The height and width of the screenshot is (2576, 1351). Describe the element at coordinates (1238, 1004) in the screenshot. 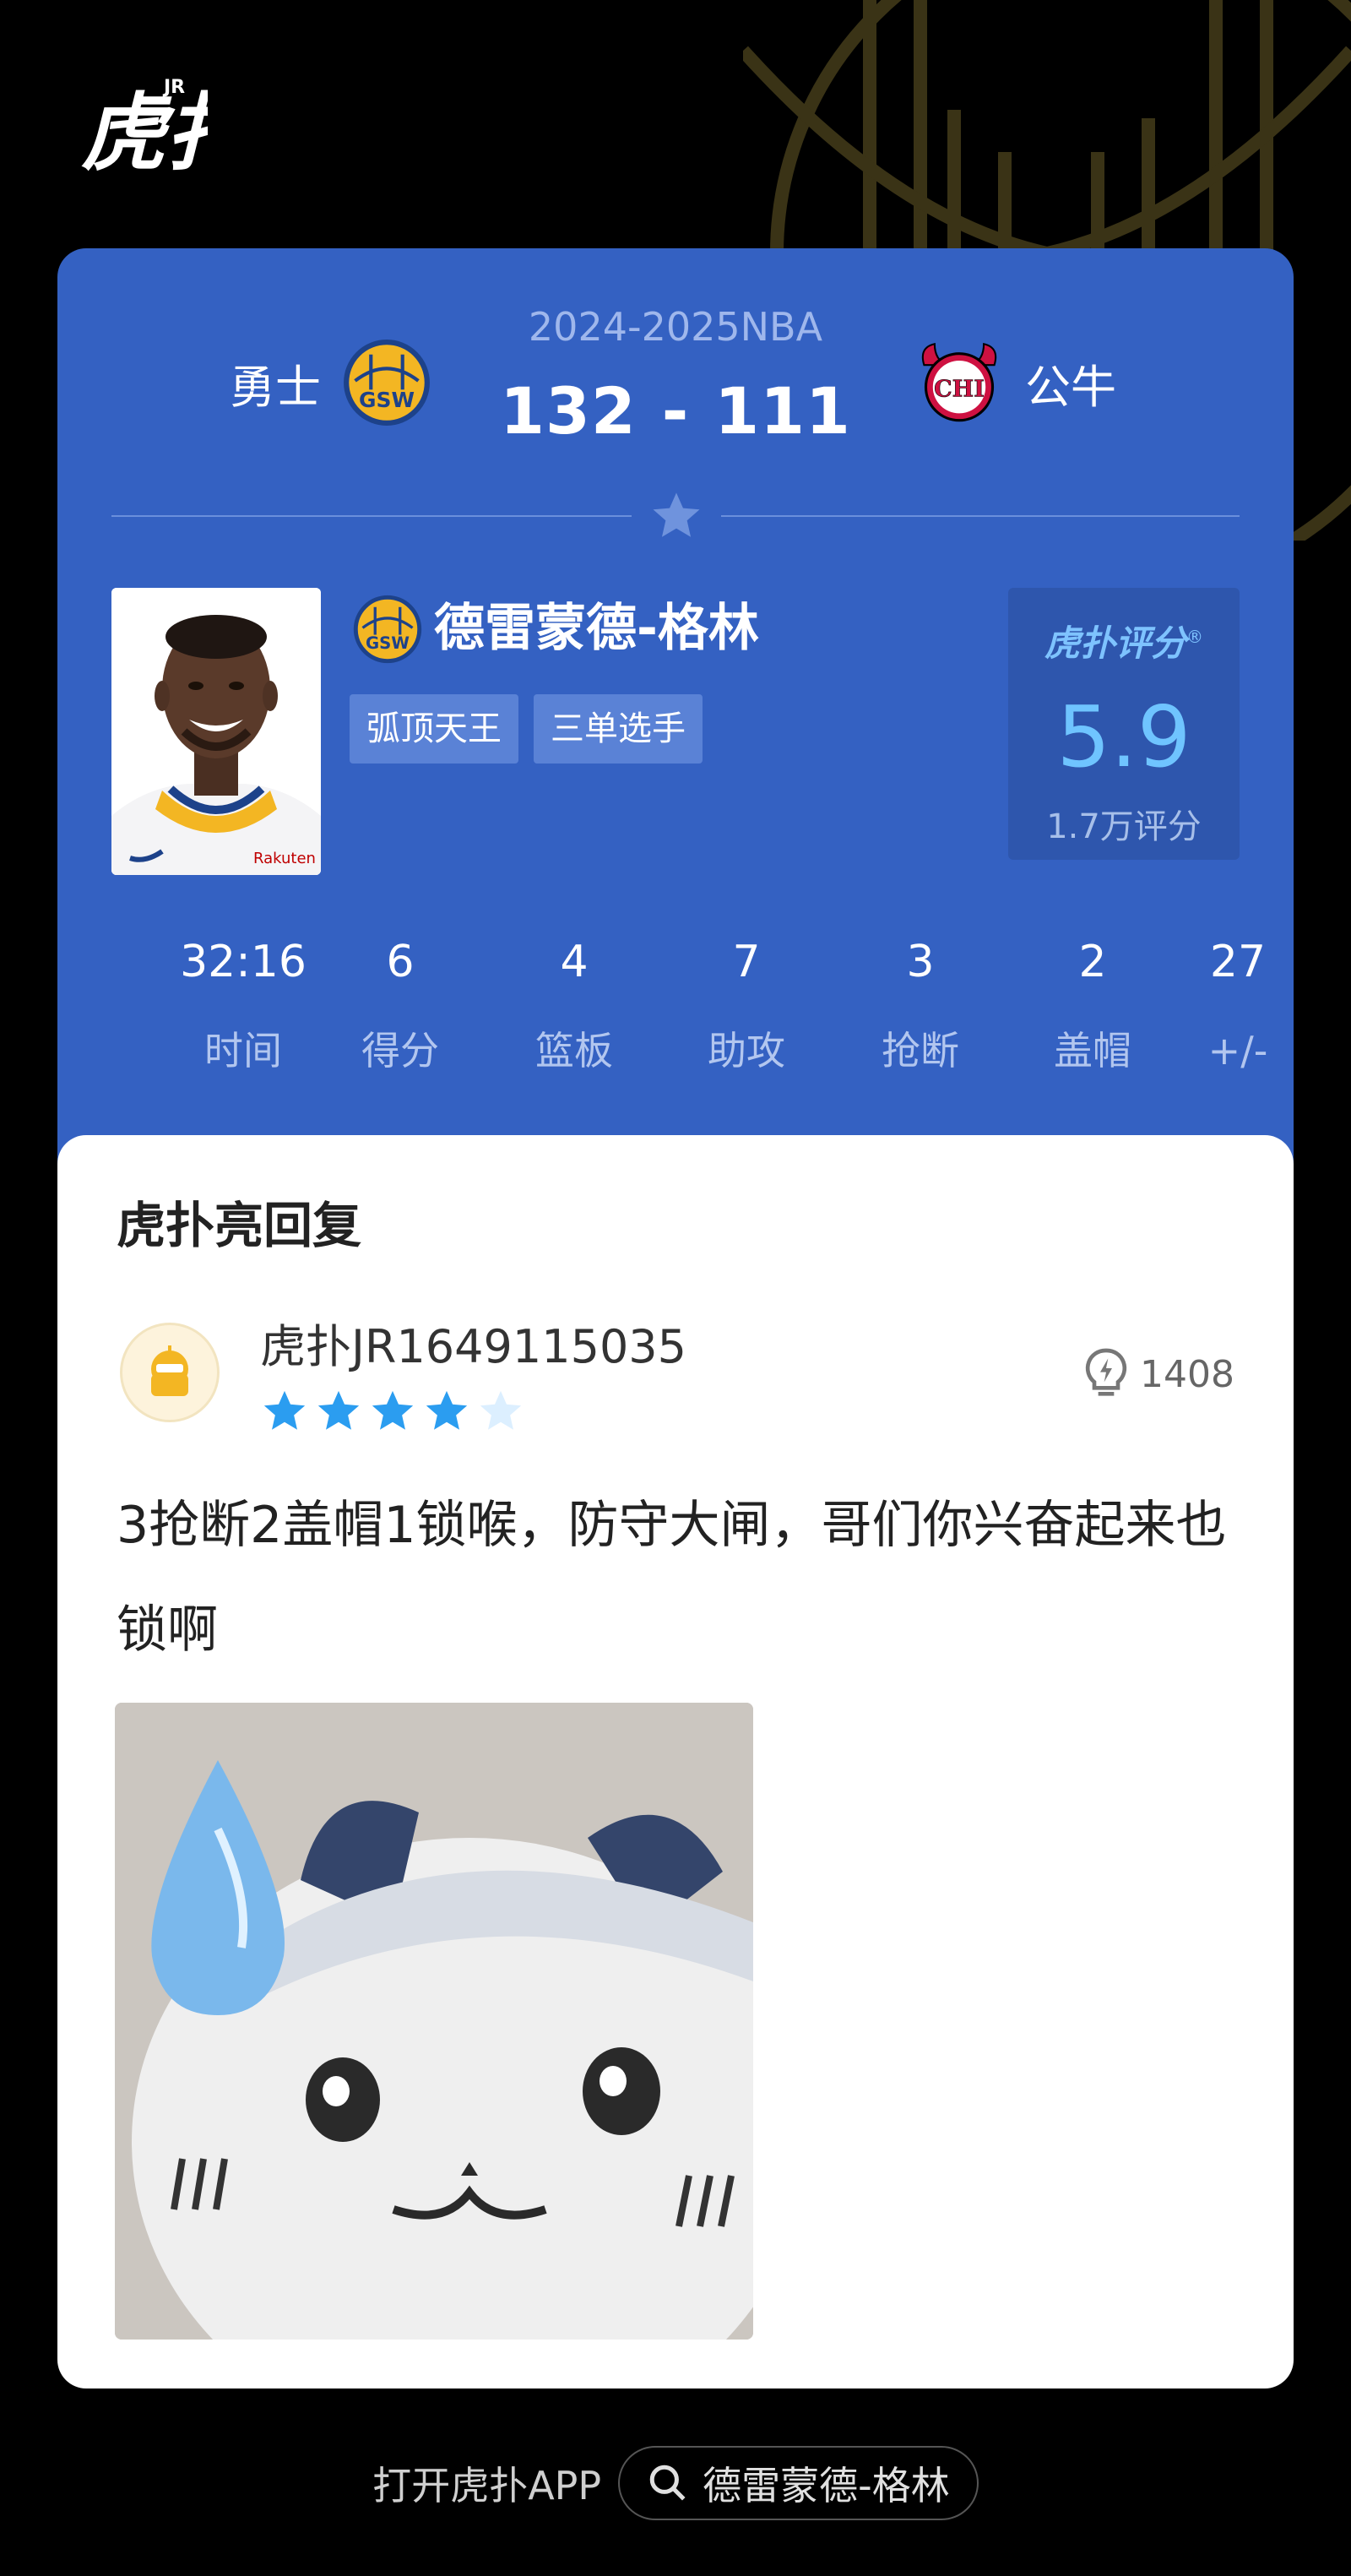

I see `stat-plus-minus: 27 +/-` at that location.